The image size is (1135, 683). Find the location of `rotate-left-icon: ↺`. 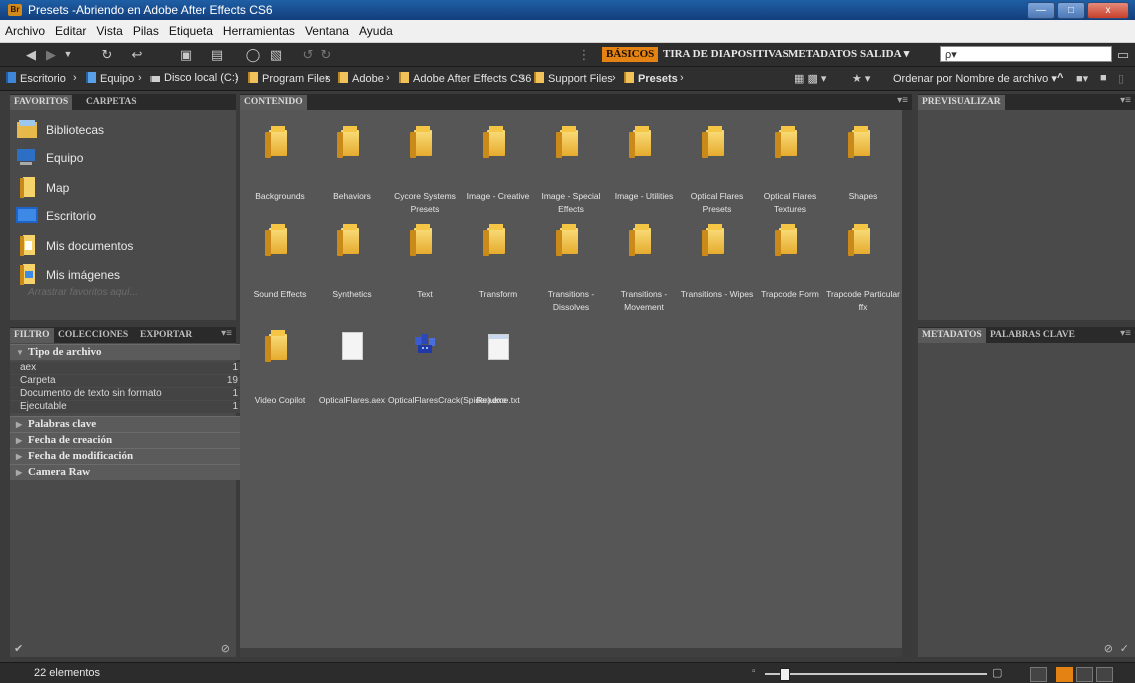

rotate-left-icon: ↺ is located at coordinates (308, 54).